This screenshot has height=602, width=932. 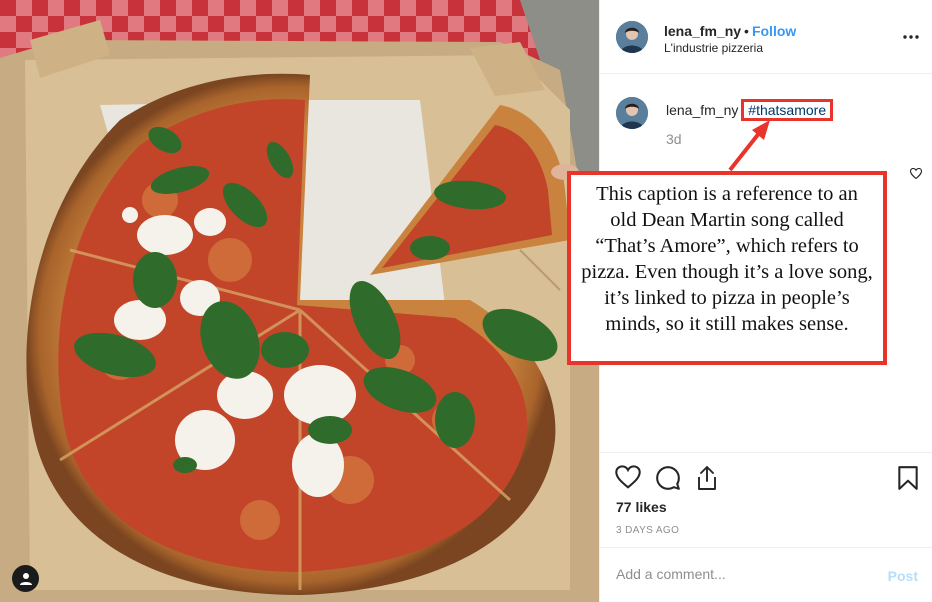 I want to click on more-options-button, so click(x=911, y=33).